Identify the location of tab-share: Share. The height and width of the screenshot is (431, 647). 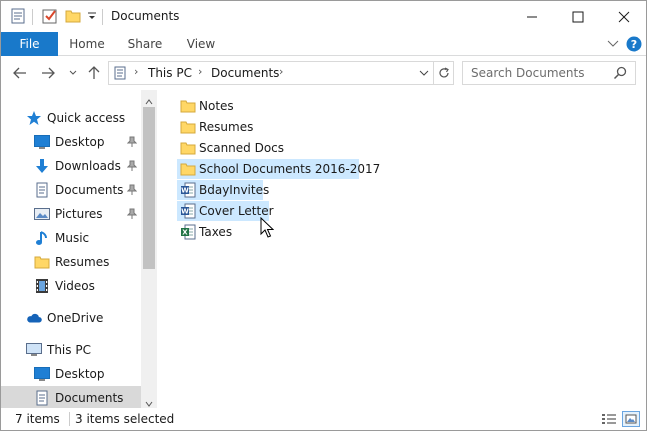
(145, 44).